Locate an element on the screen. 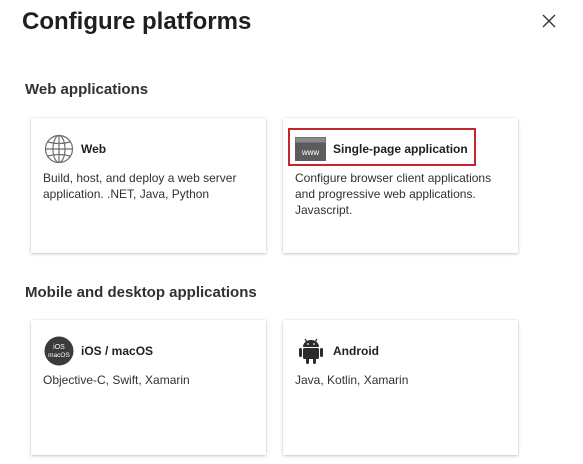  browser-window-icon: www is located at coordinates (310, 148).